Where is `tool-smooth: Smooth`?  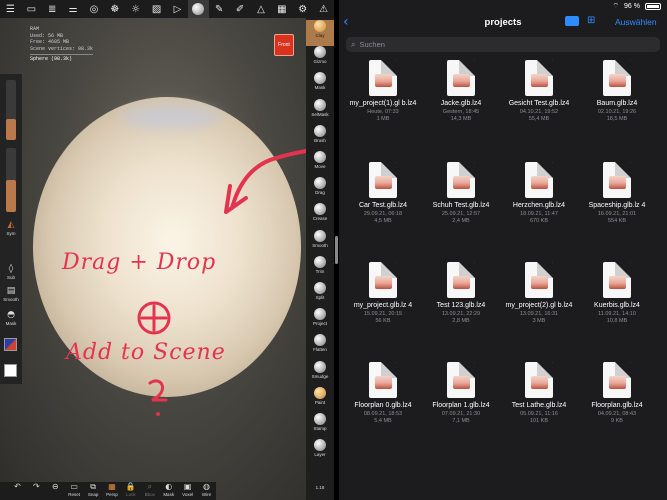
tool-smooth: Smooth is located at coordinates (320, 242).